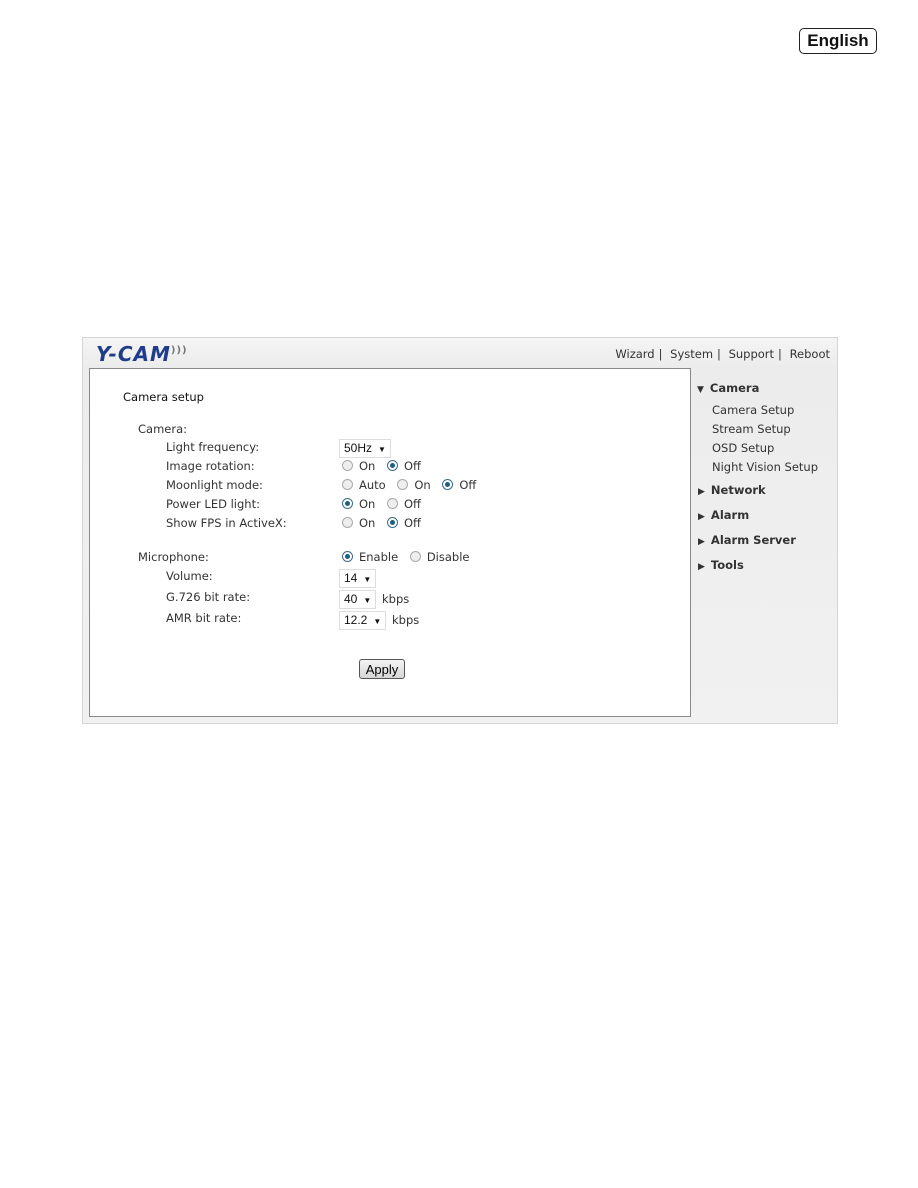 The width and height of the screenshot is (918, 1188). Describe the element at coordinates (691, 354) in the screenshot. I see `nav-system: System` at that location.